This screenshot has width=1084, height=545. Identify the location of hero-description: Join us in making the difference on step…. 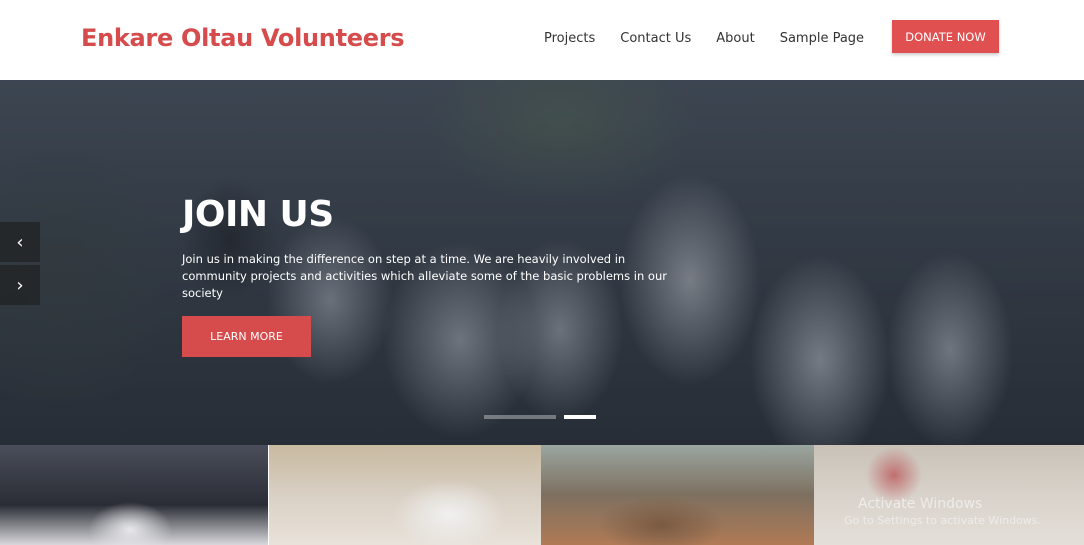
(424, 276).